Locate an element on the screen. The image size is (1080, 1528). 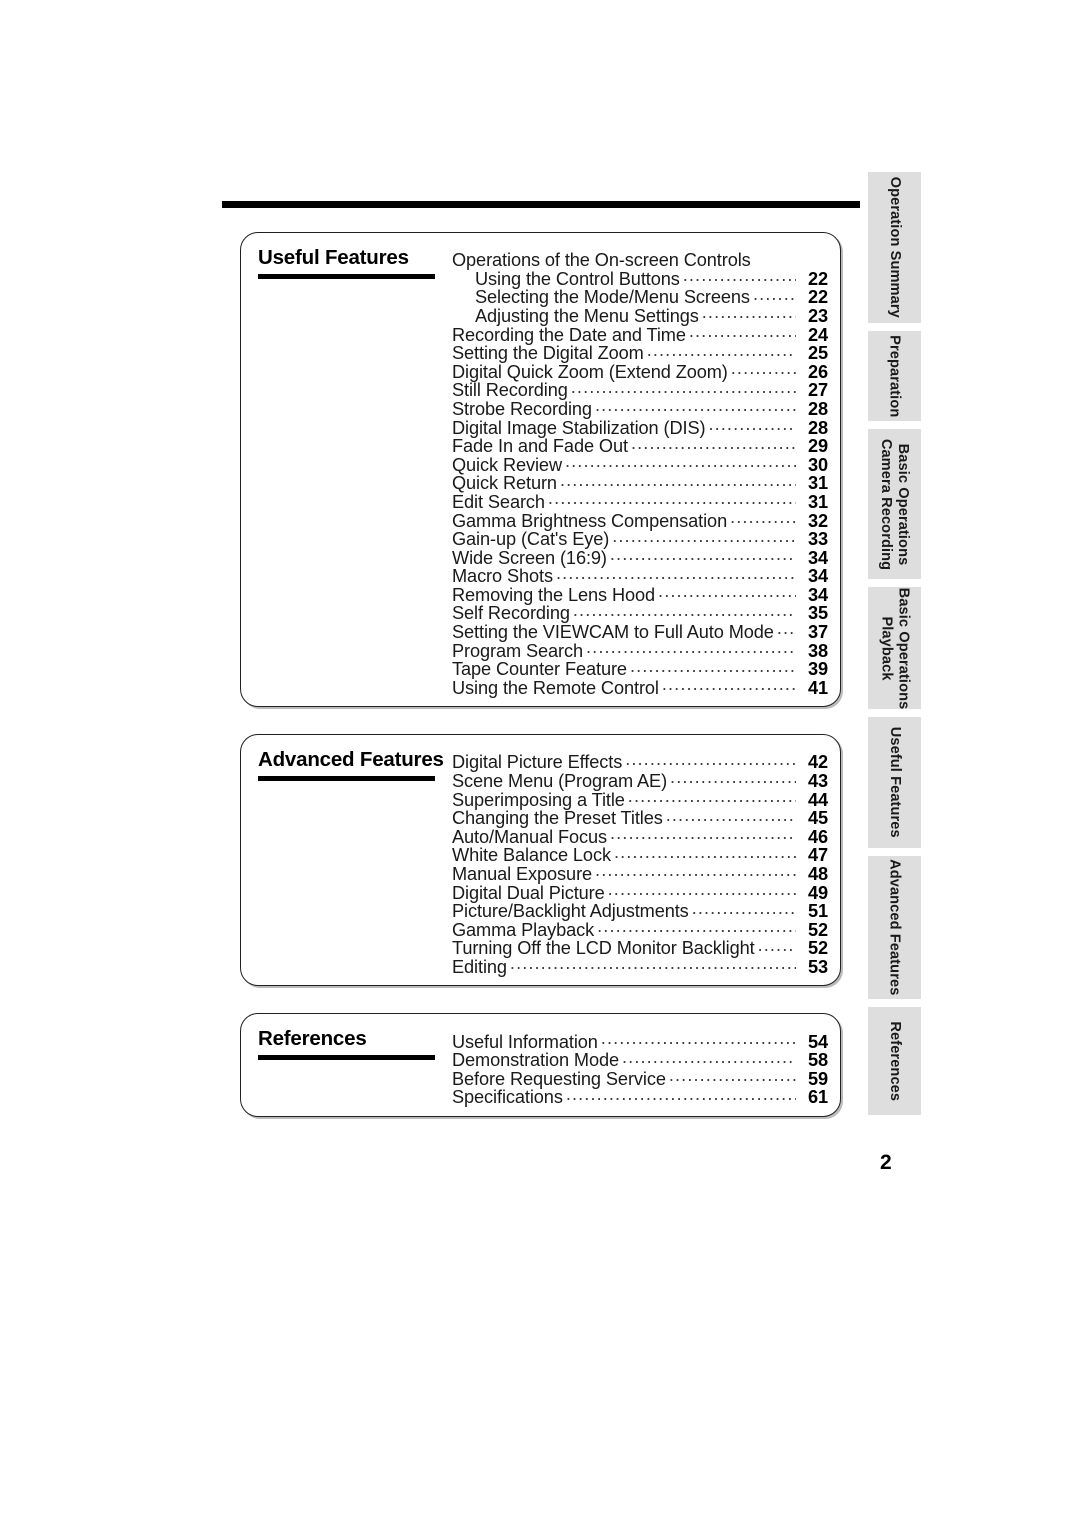
side-tab-line1: References is located at coordinates (894, 1061).